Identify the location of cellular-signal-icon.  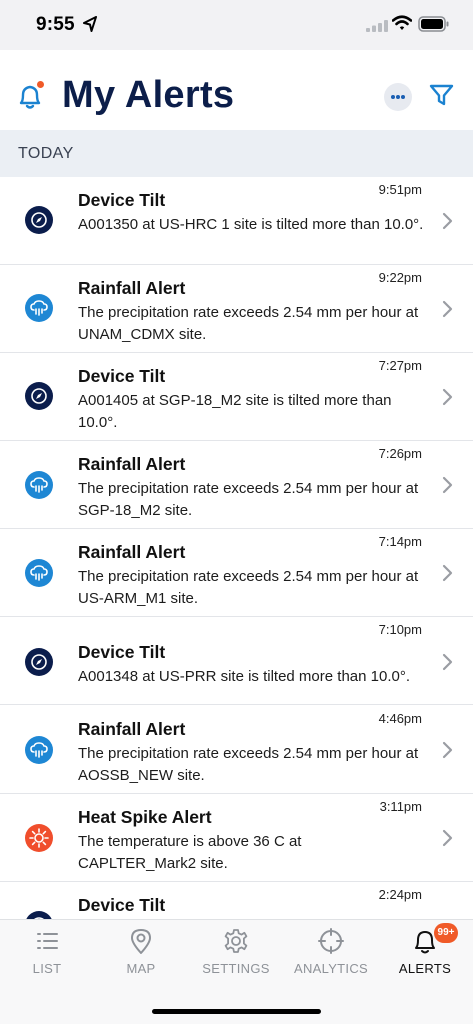
(377, 26).